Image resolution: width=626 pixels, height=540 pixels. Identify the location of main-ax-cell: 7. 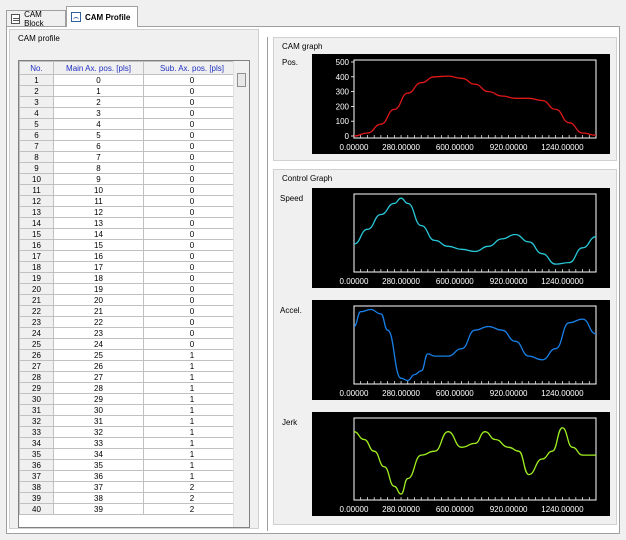
(98, 157).